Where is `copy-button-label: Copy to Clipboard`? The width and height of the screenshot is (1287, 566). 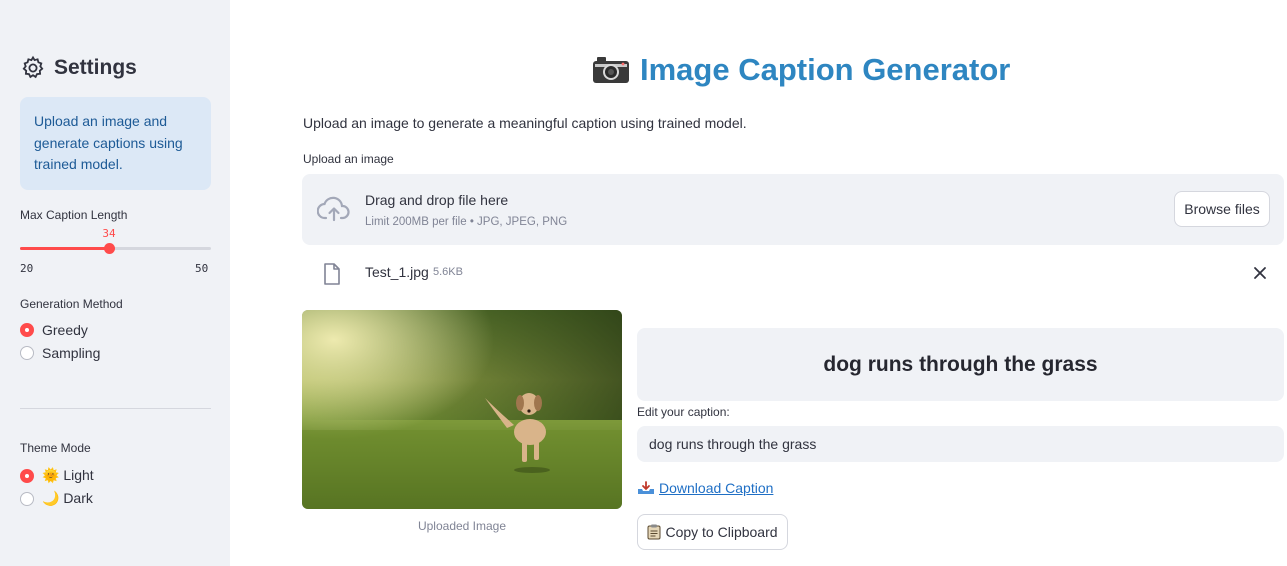
copy-button-label: Copy to Clipboard is located at coordinates (721, 532).